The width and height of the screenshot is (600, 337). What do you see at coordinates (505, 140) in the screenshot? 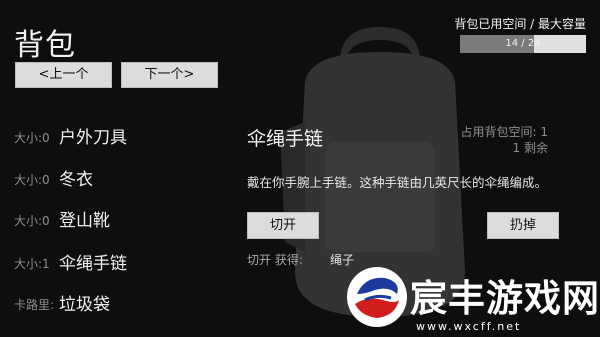
I see `item-space-info: 占用背包空间: 1 1 剩余` at bounding box center [505, 140].